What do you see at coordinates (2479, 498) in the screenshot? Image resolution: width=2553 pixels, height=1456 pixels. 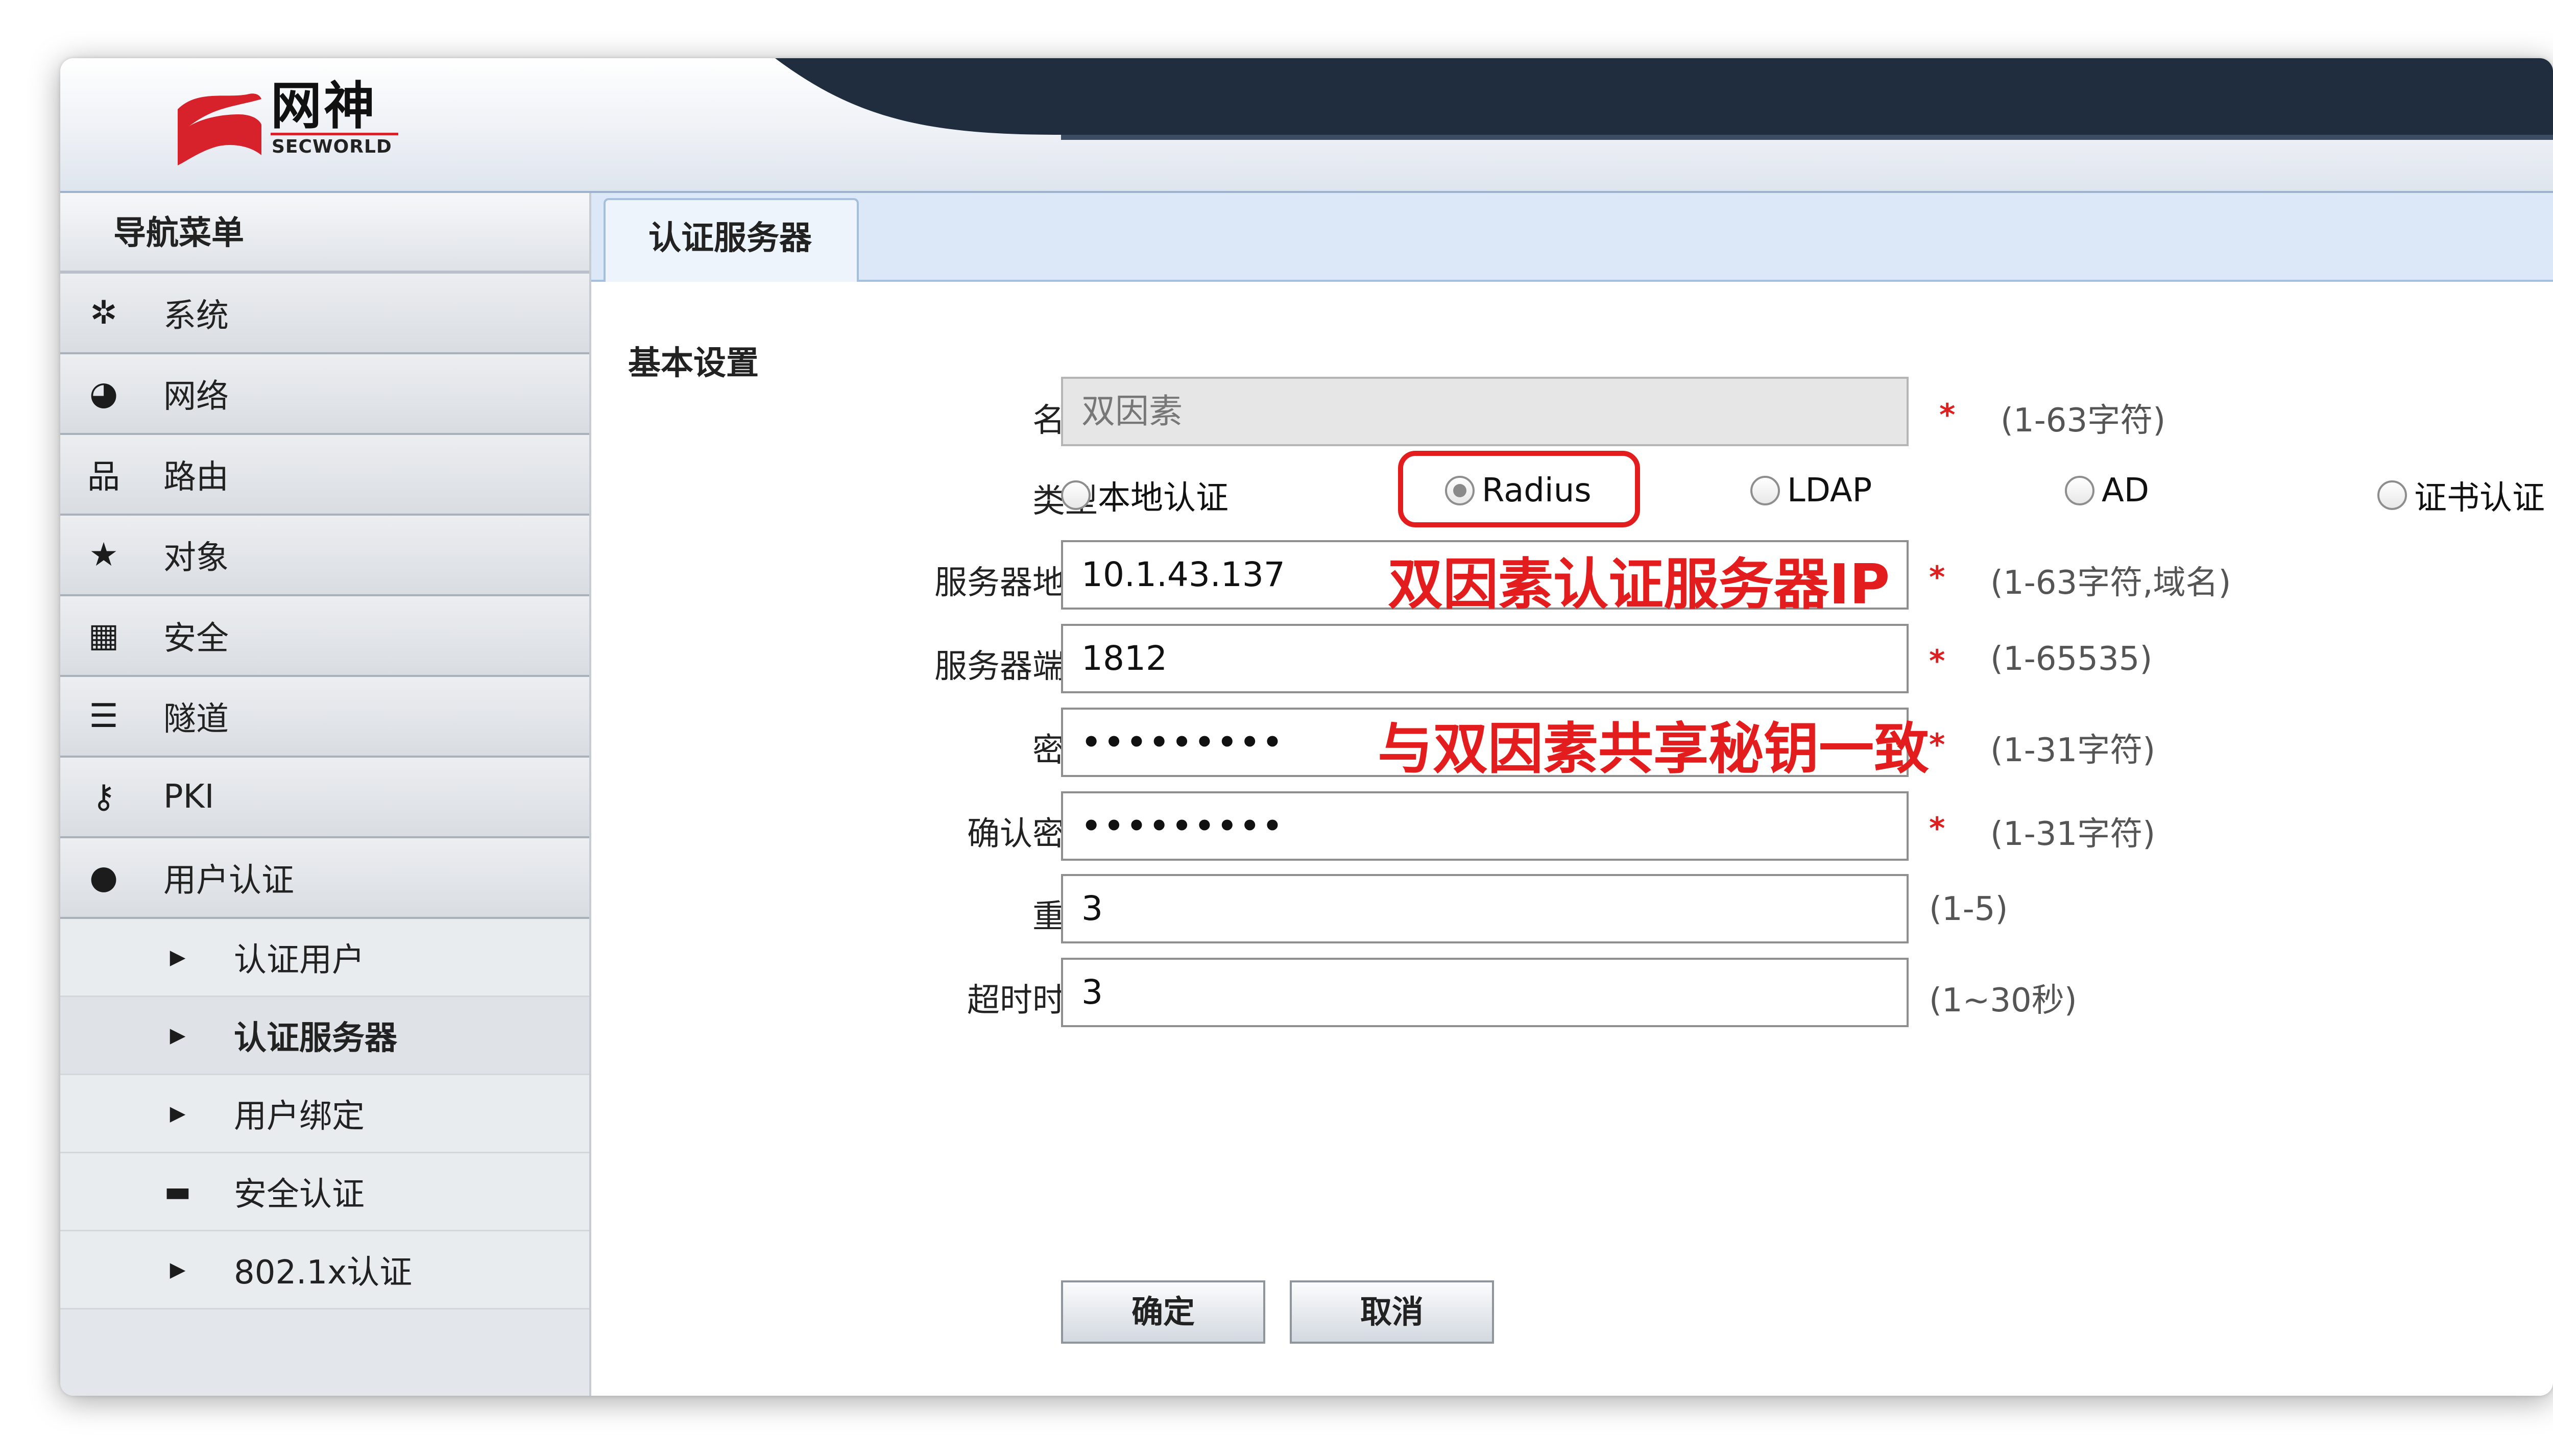 I see `radio-label: 证书认证` at bounding box center [2479, 498].